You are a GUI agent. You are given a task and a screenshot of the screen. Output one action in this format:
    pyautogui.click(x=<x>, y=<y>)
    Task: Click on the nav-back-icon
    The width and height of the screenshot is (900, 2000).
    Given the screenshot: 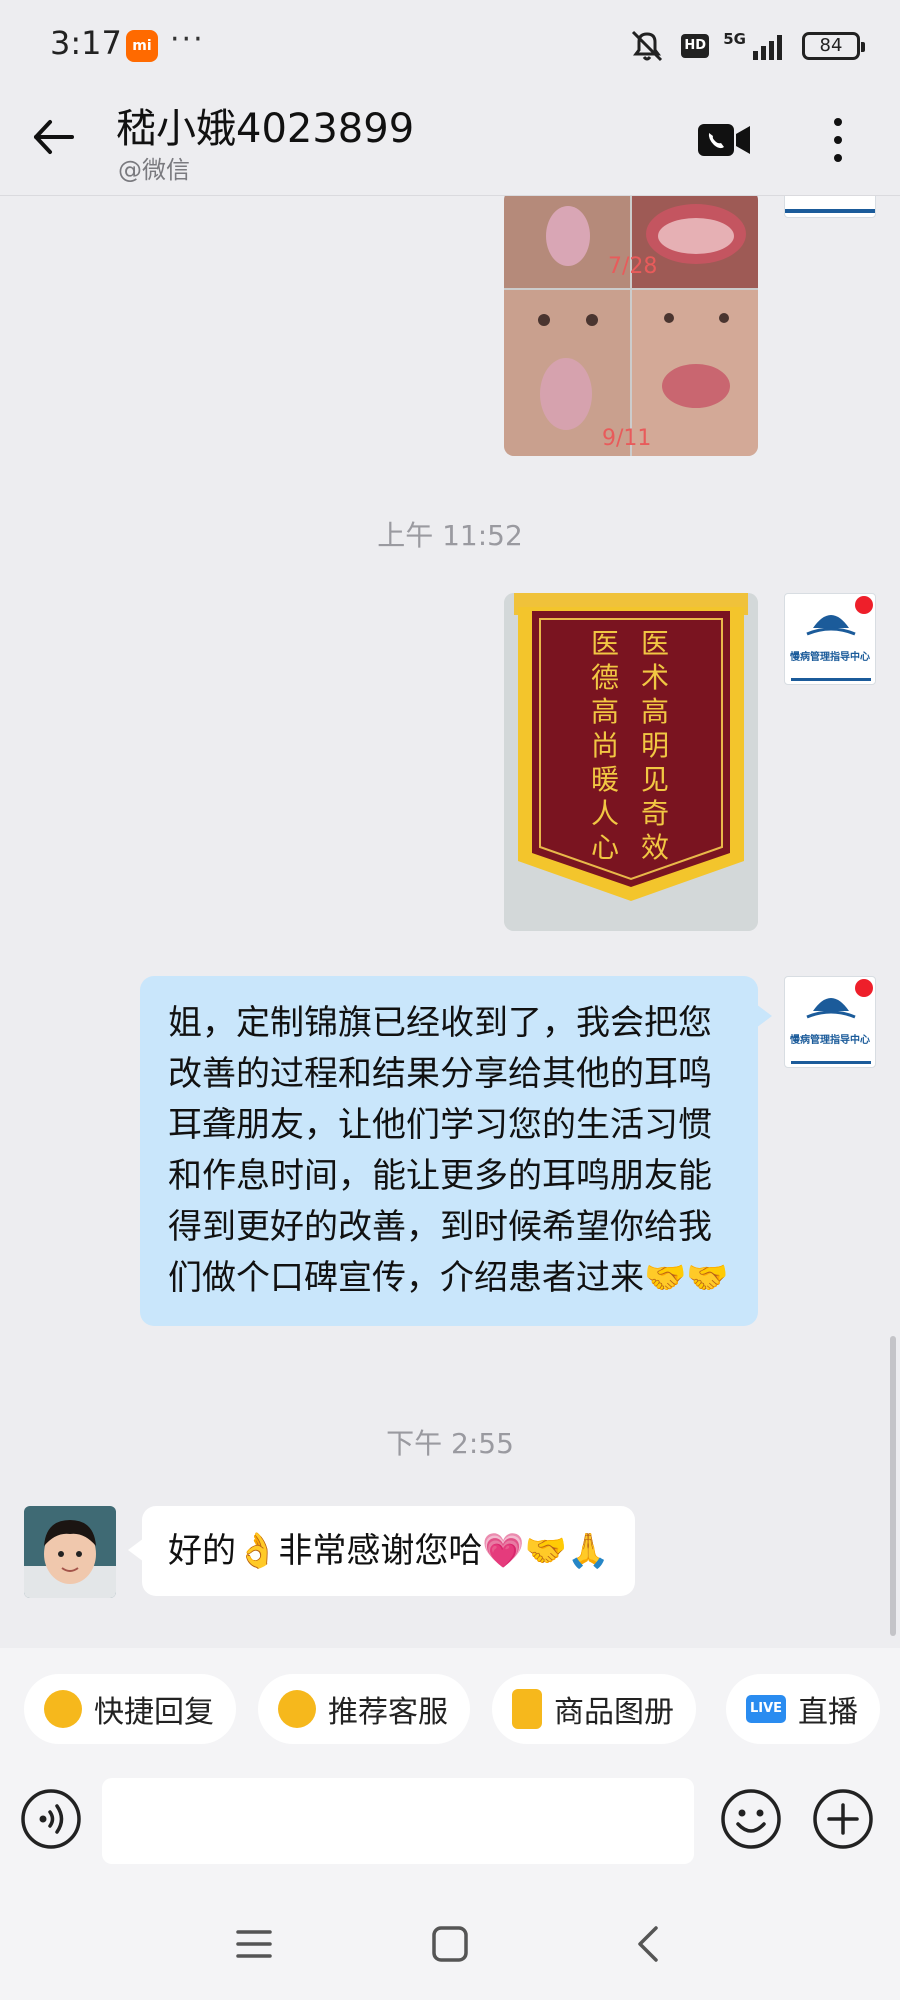 What is the action you would take?
    pyautogui.click(x=648, y=1944)
    